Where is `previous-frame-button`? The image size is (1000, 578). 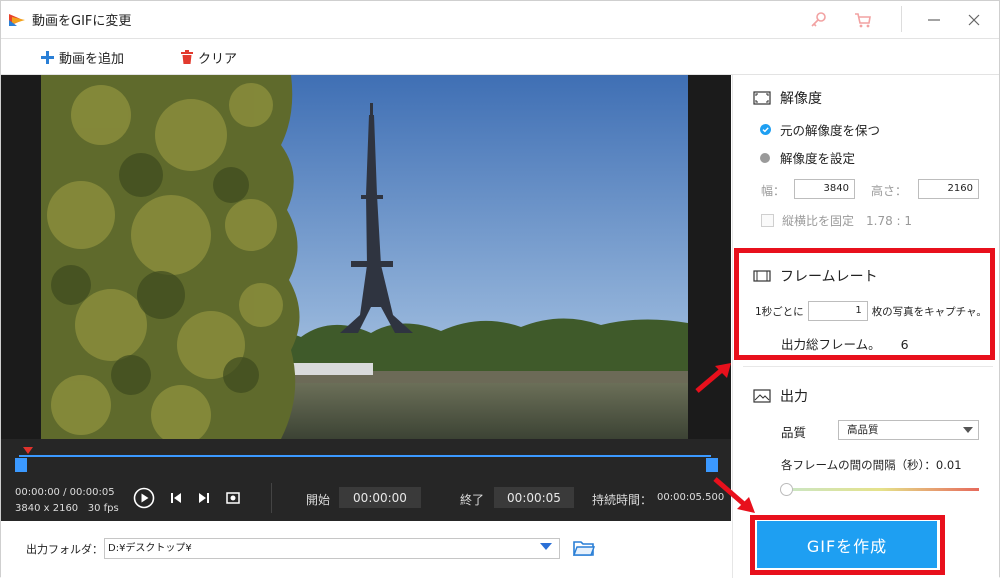 previous-frame-button is located at coordinates (176, 498).